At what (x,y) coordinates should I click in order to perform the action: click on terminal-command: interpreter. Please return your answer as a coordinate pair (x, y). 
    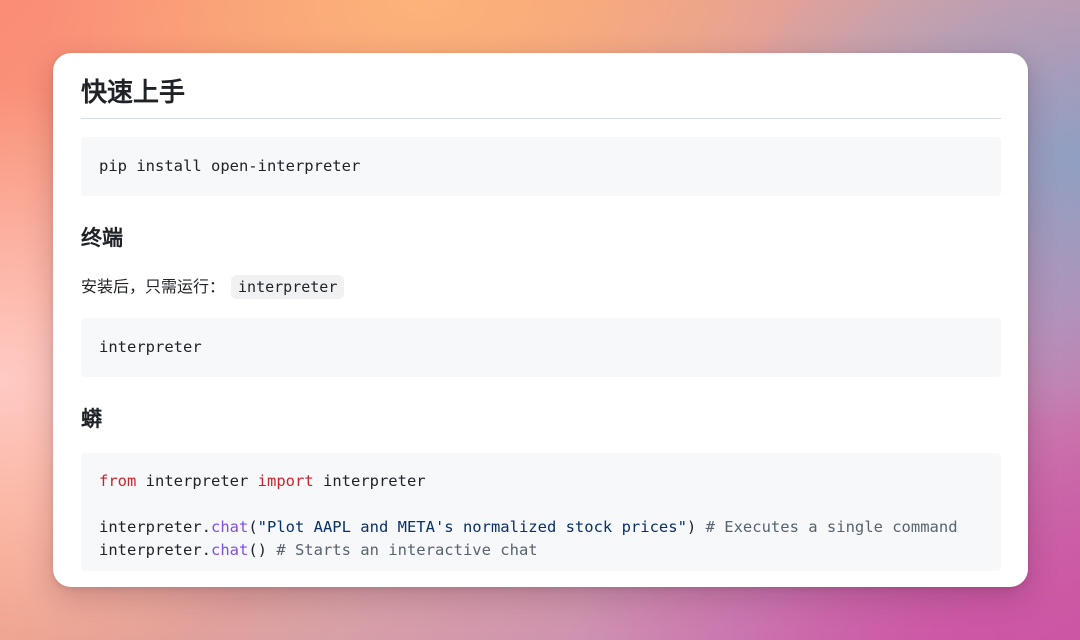
    Looking at the image, I should click on (541, 347).